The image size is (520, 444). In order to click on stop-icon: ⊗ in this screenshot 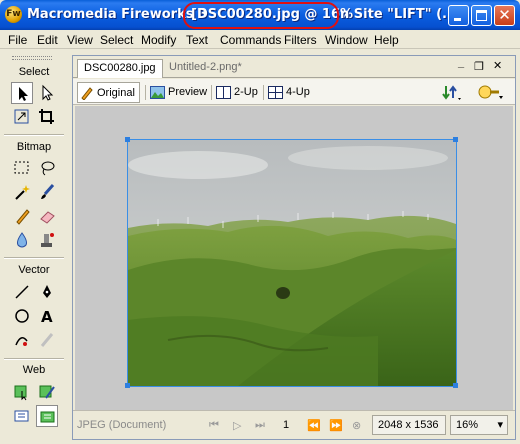, I will do `click(356, 425)`.